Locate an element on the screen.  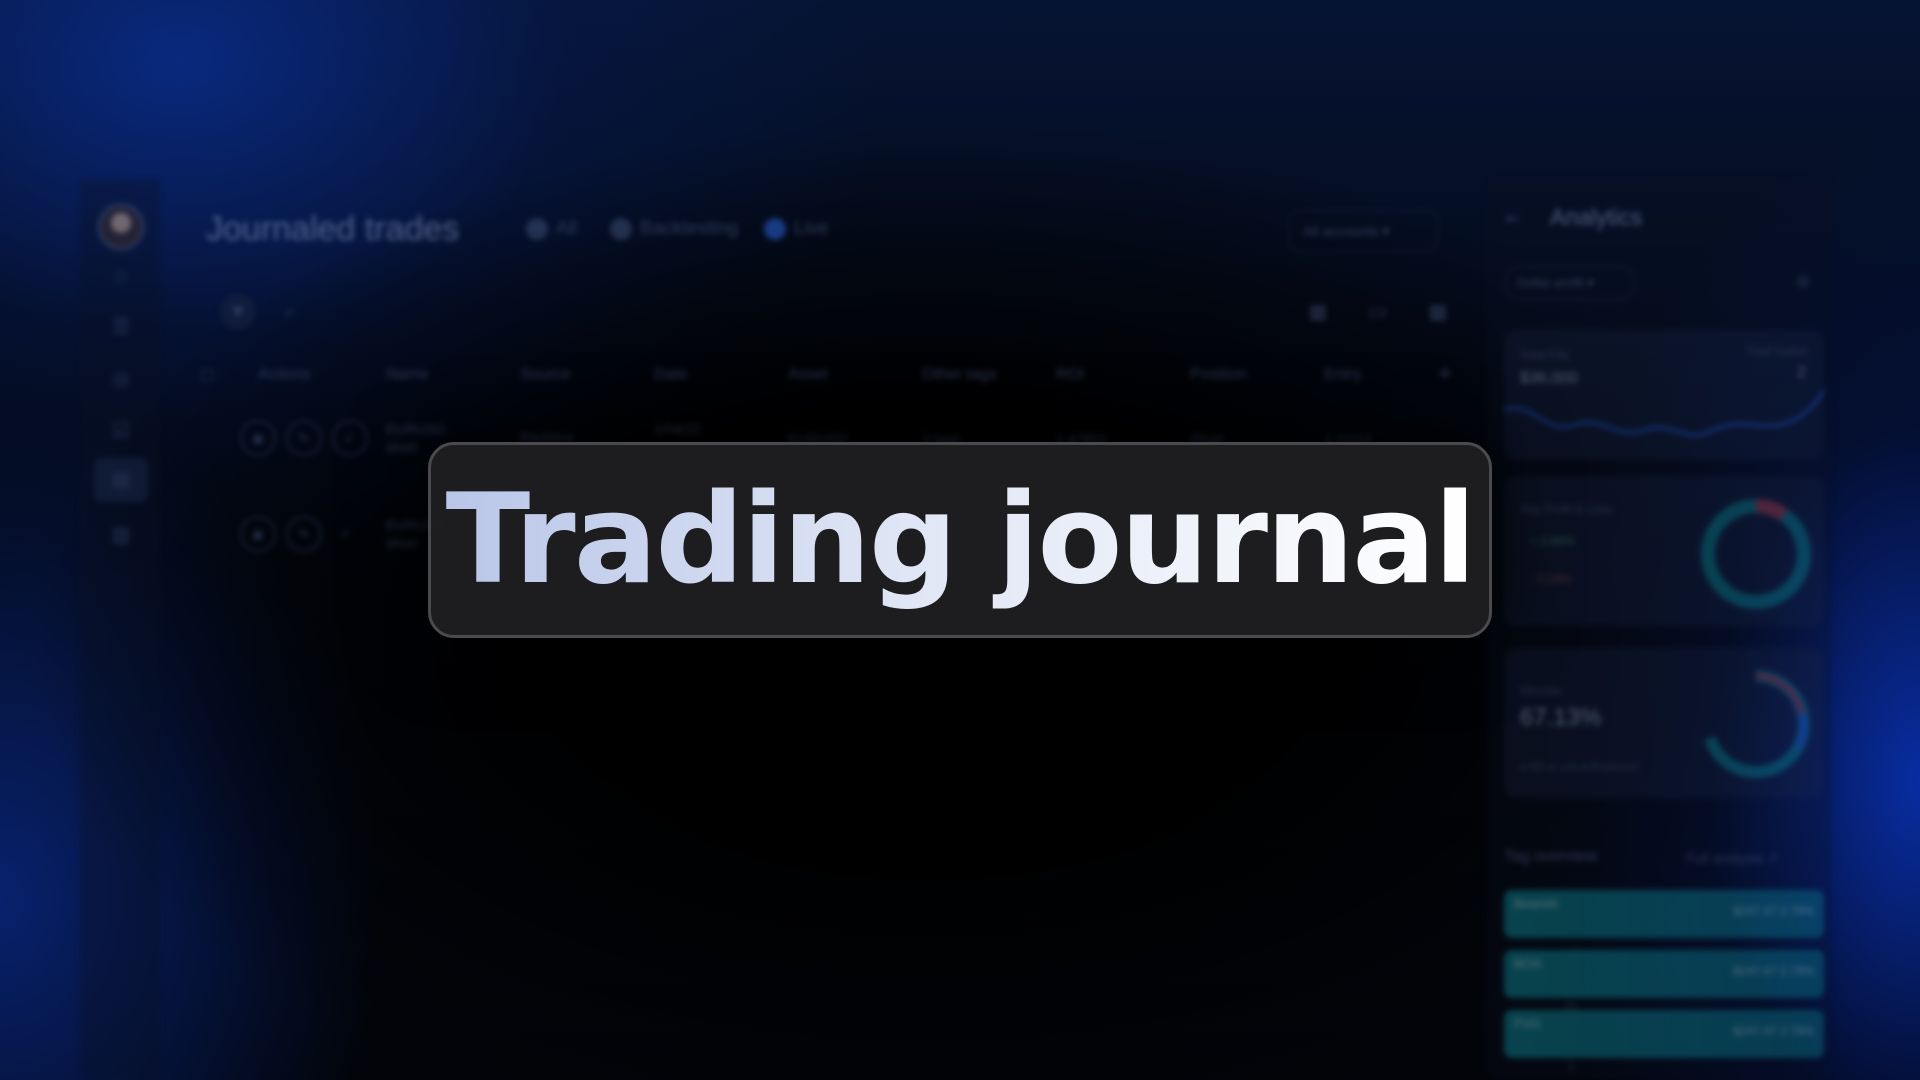
collapse-icon: ⇤ is located at coordinates (1513, 218).